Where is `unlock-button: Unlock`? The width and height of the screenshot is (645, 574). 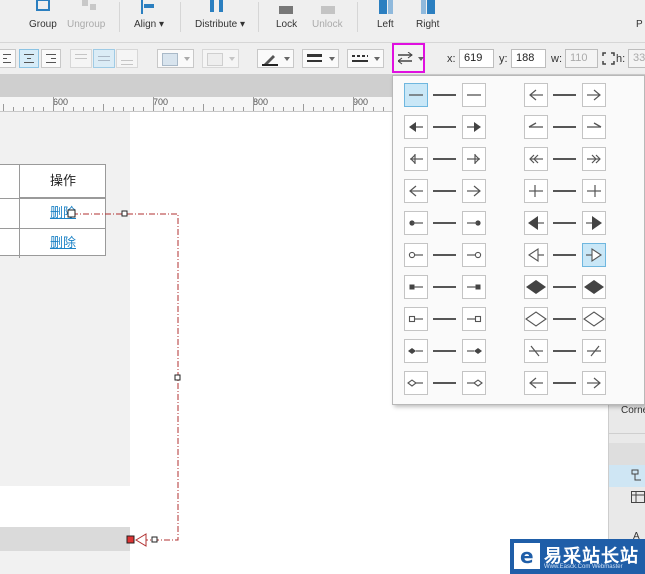 unlock-button: Unlock is located at coordinates (328, 21).